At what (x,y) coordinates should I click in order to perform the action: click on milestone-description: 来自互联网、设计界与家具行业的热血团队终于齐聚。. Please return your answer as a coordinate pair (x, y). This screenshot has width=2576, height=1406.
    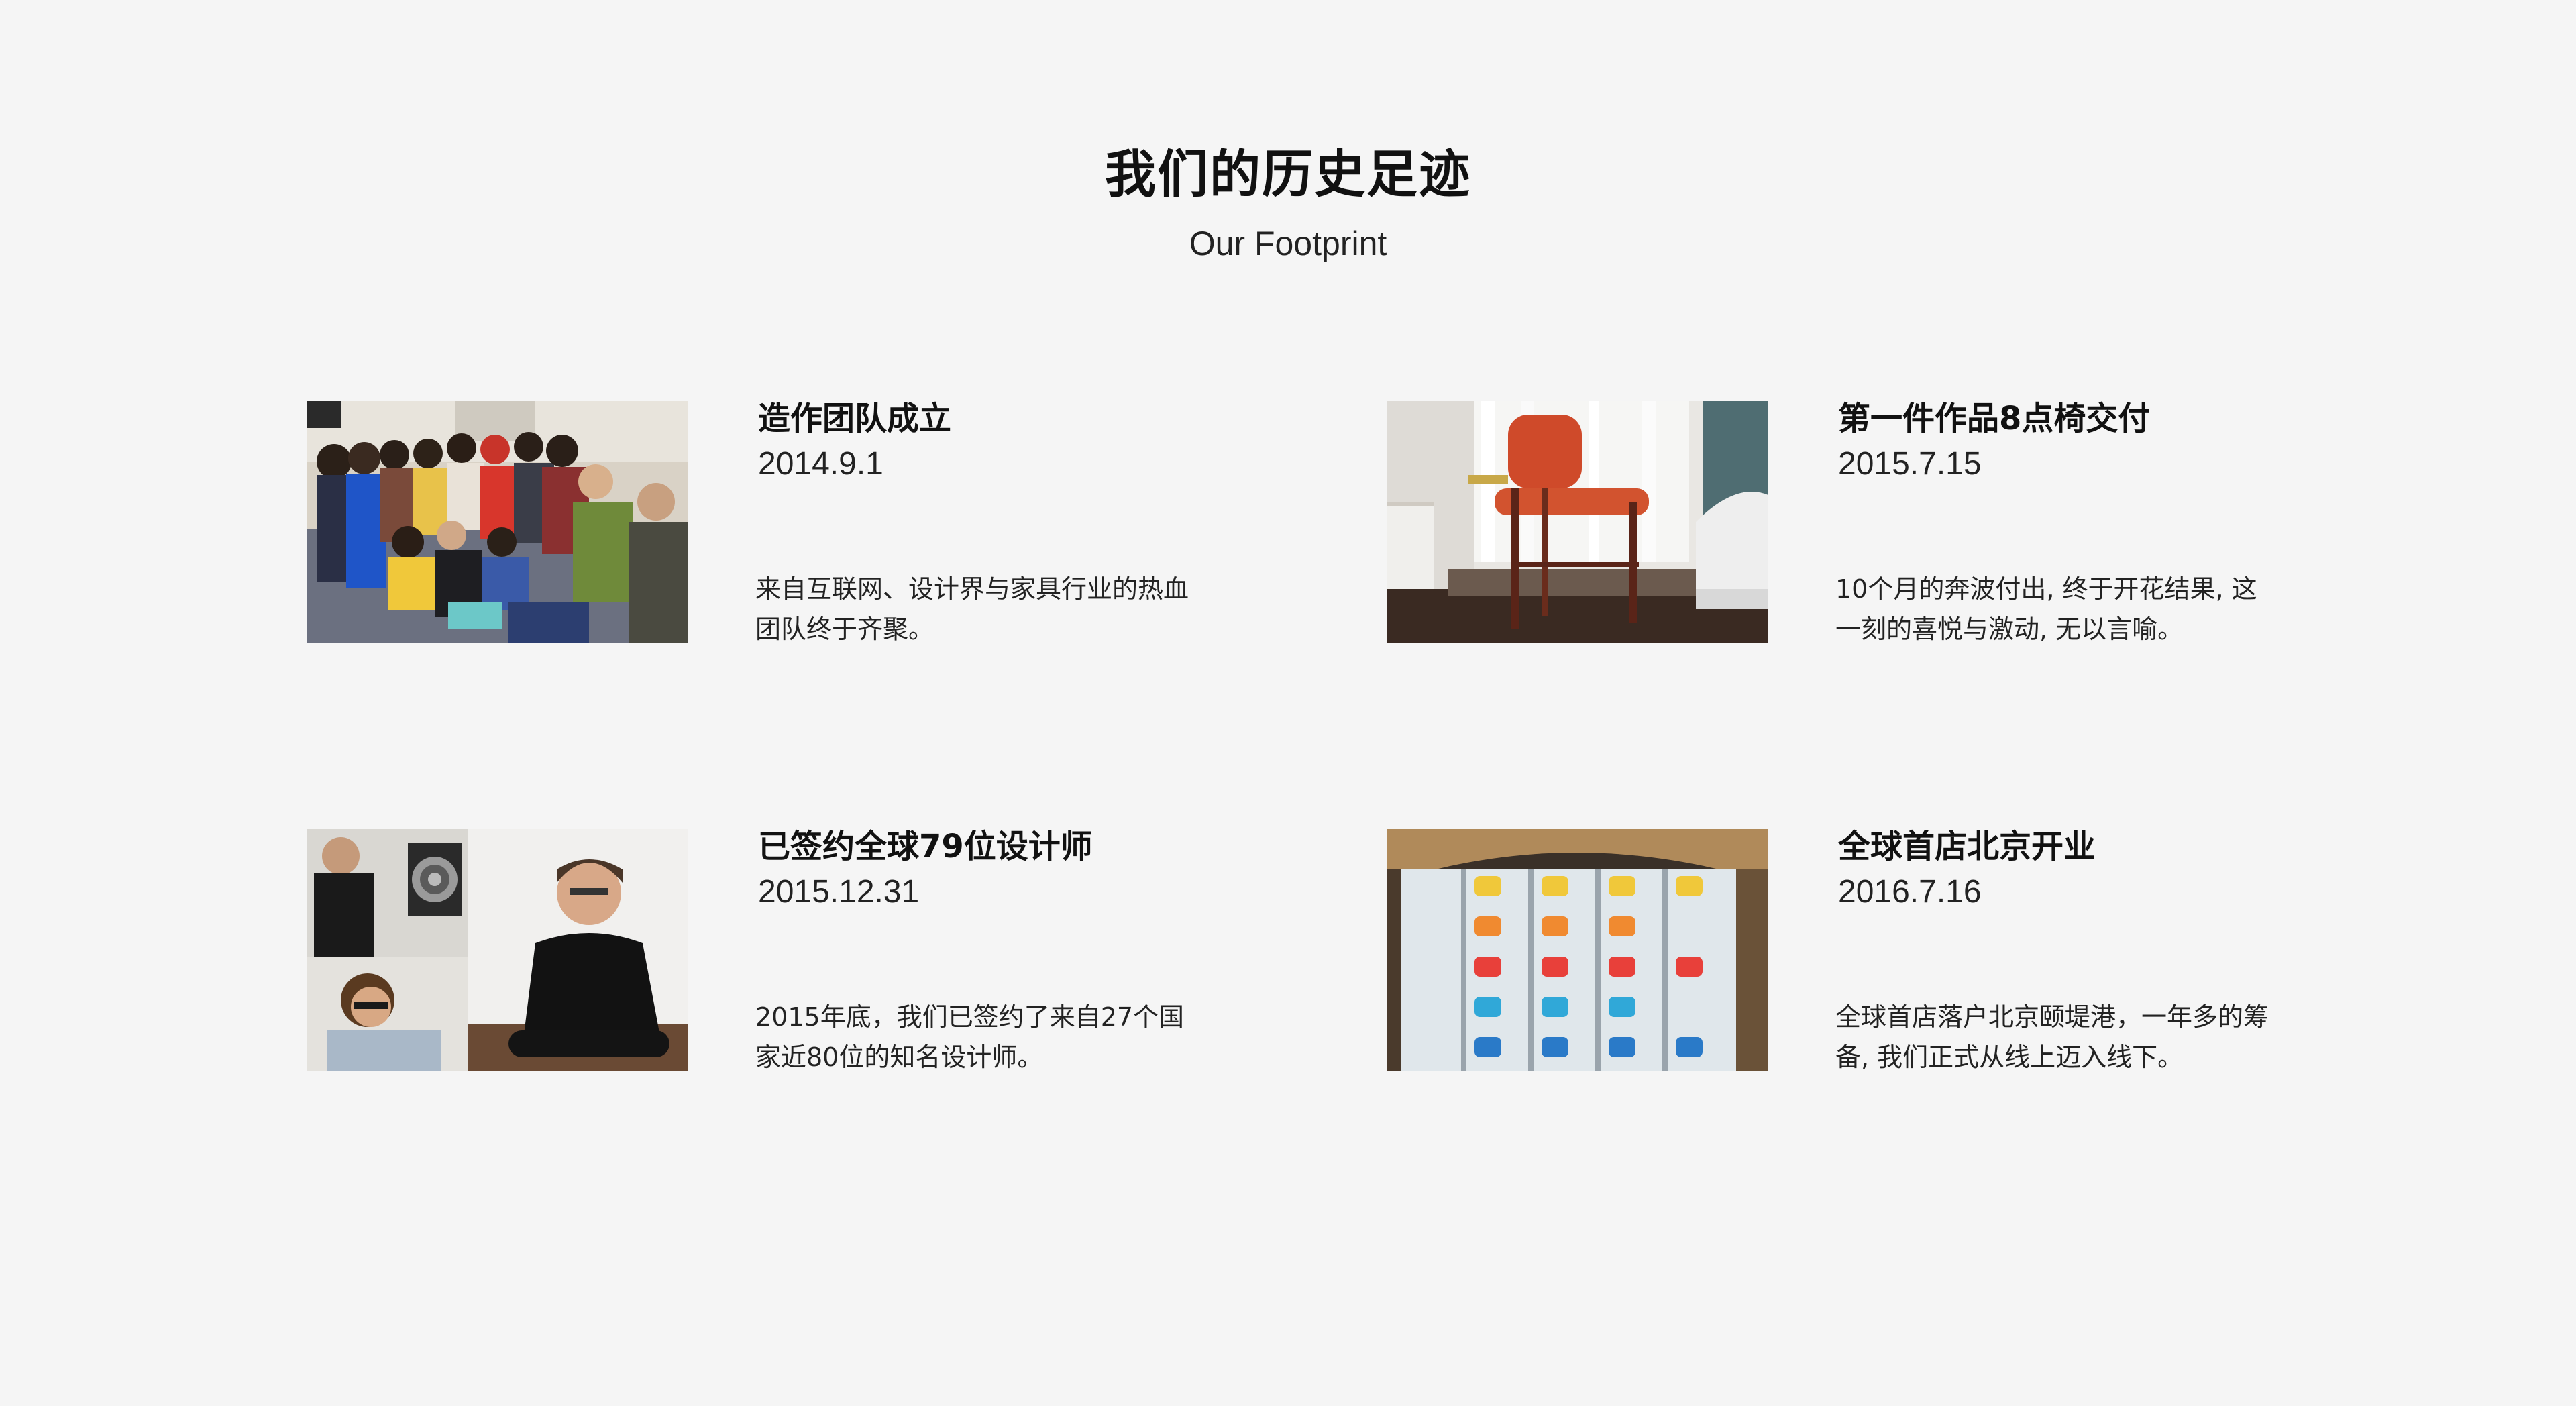
    Looking at the image, I should click on (972, 609).